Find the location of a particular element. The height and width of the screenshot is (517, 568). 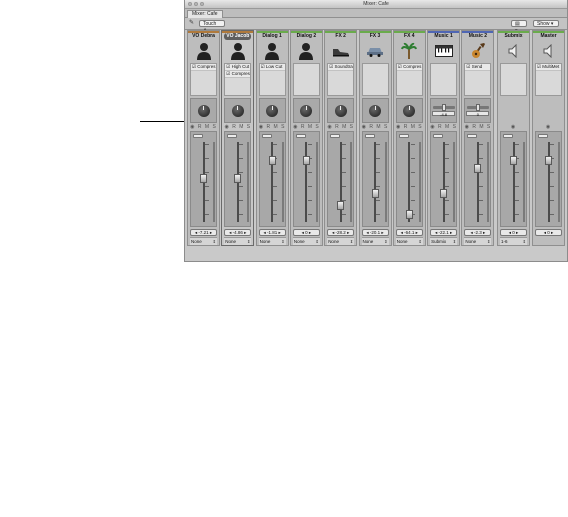

insert-slots: ☑ Soundtra is located at coordinates (341, 79).